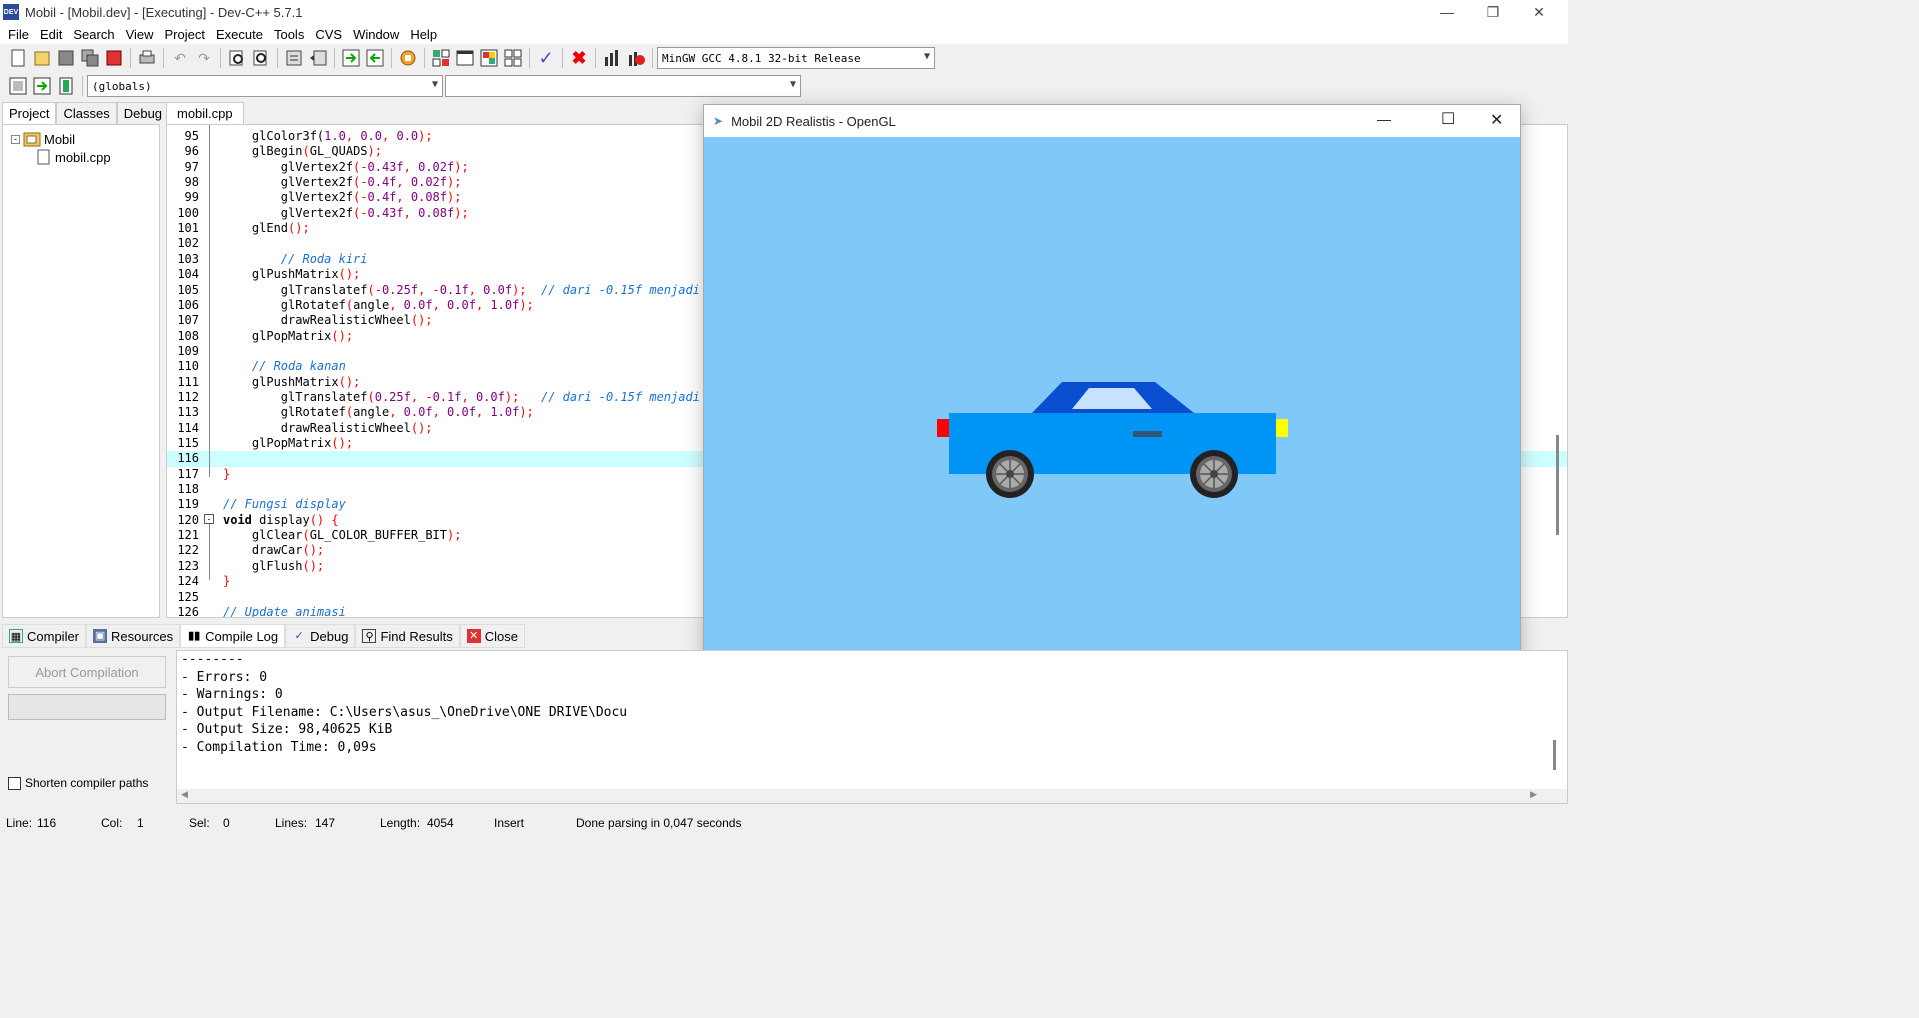 Image resolution: width=1919 pixels, height=1018 pixels. I want to click on new-file-icon, so click(18, 58).